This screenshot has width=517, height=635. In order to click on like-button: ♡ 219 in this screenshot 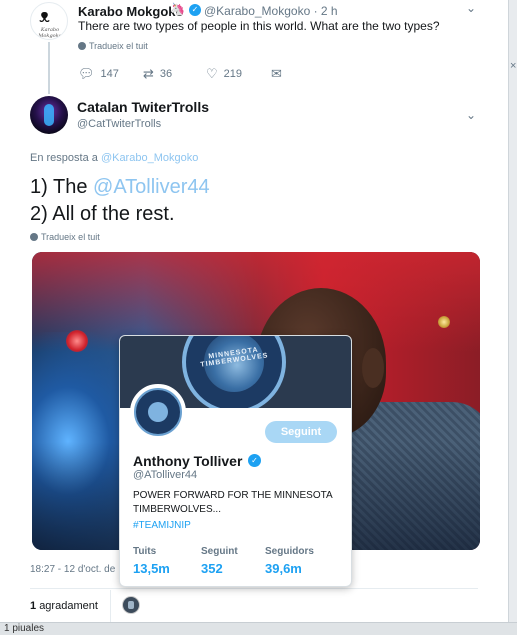, I will do `click(224, 74)`.